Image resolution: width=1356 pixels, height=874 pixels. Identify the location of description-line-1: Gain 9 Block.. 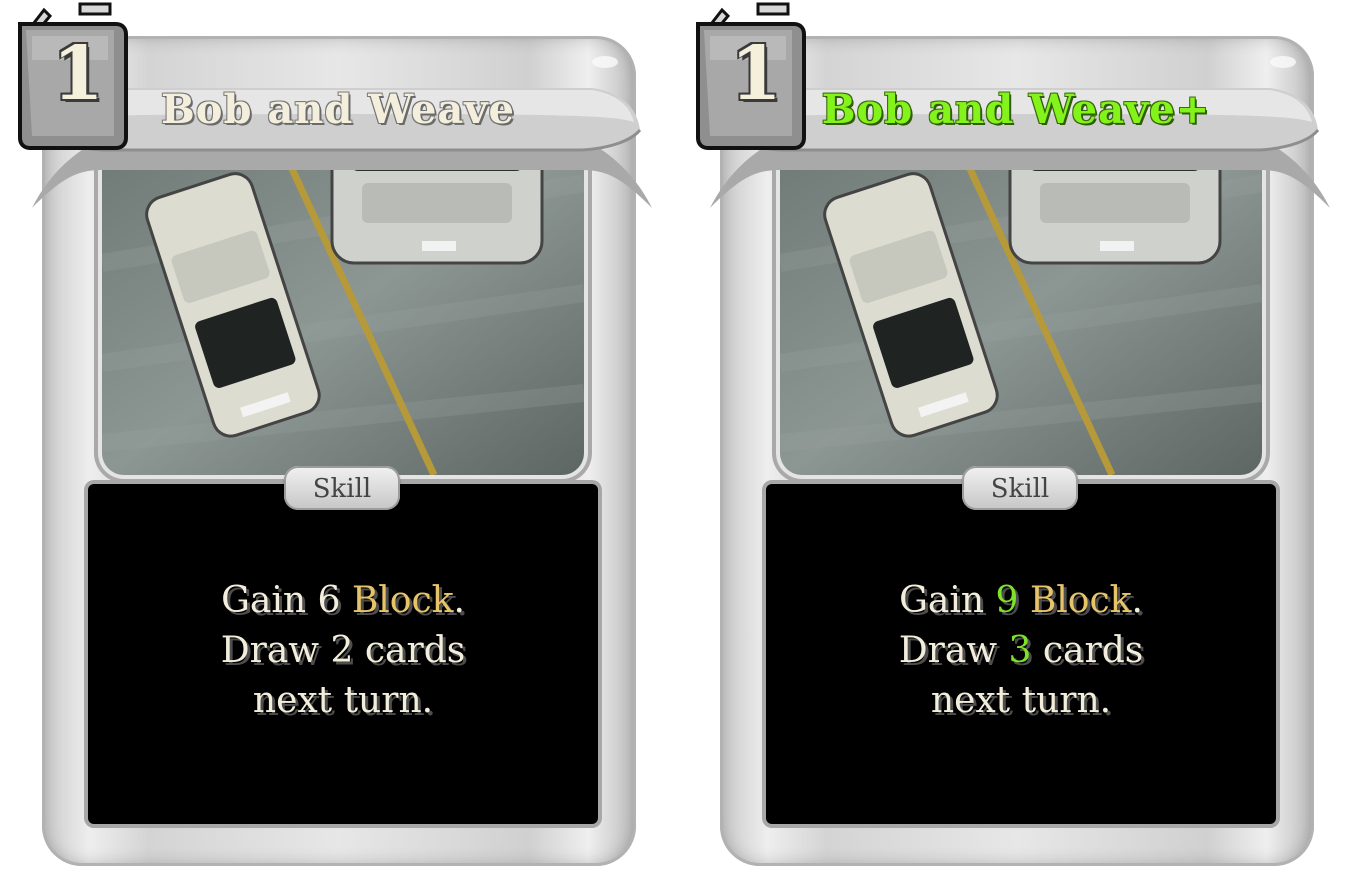
(1021, 601).